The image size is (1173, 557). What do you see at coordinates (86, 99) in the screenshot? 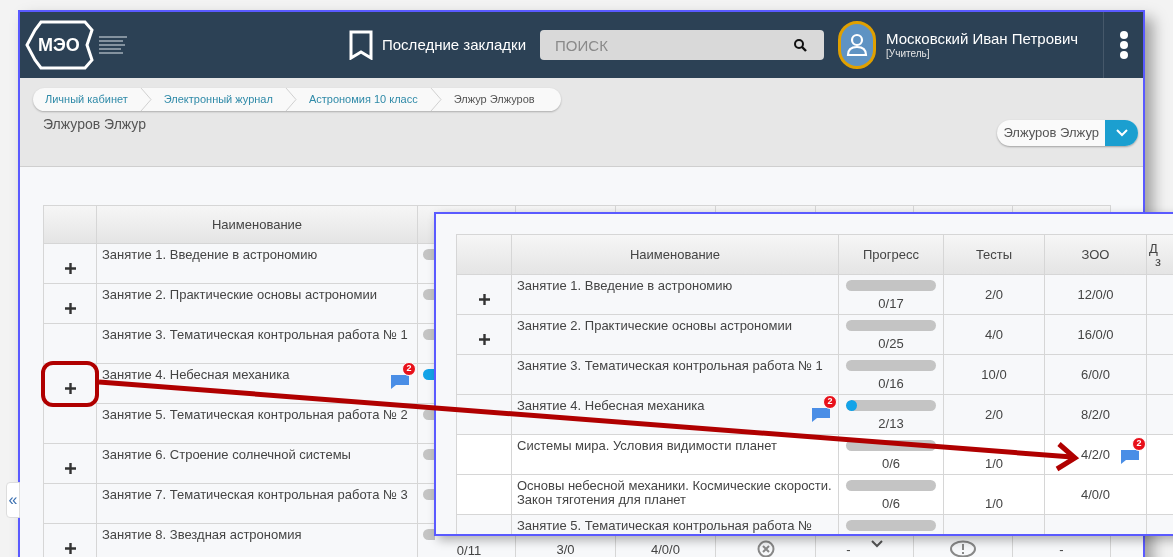
I see `breadcrumb-link: Личный кабинет` at bounding box center [86, 99].